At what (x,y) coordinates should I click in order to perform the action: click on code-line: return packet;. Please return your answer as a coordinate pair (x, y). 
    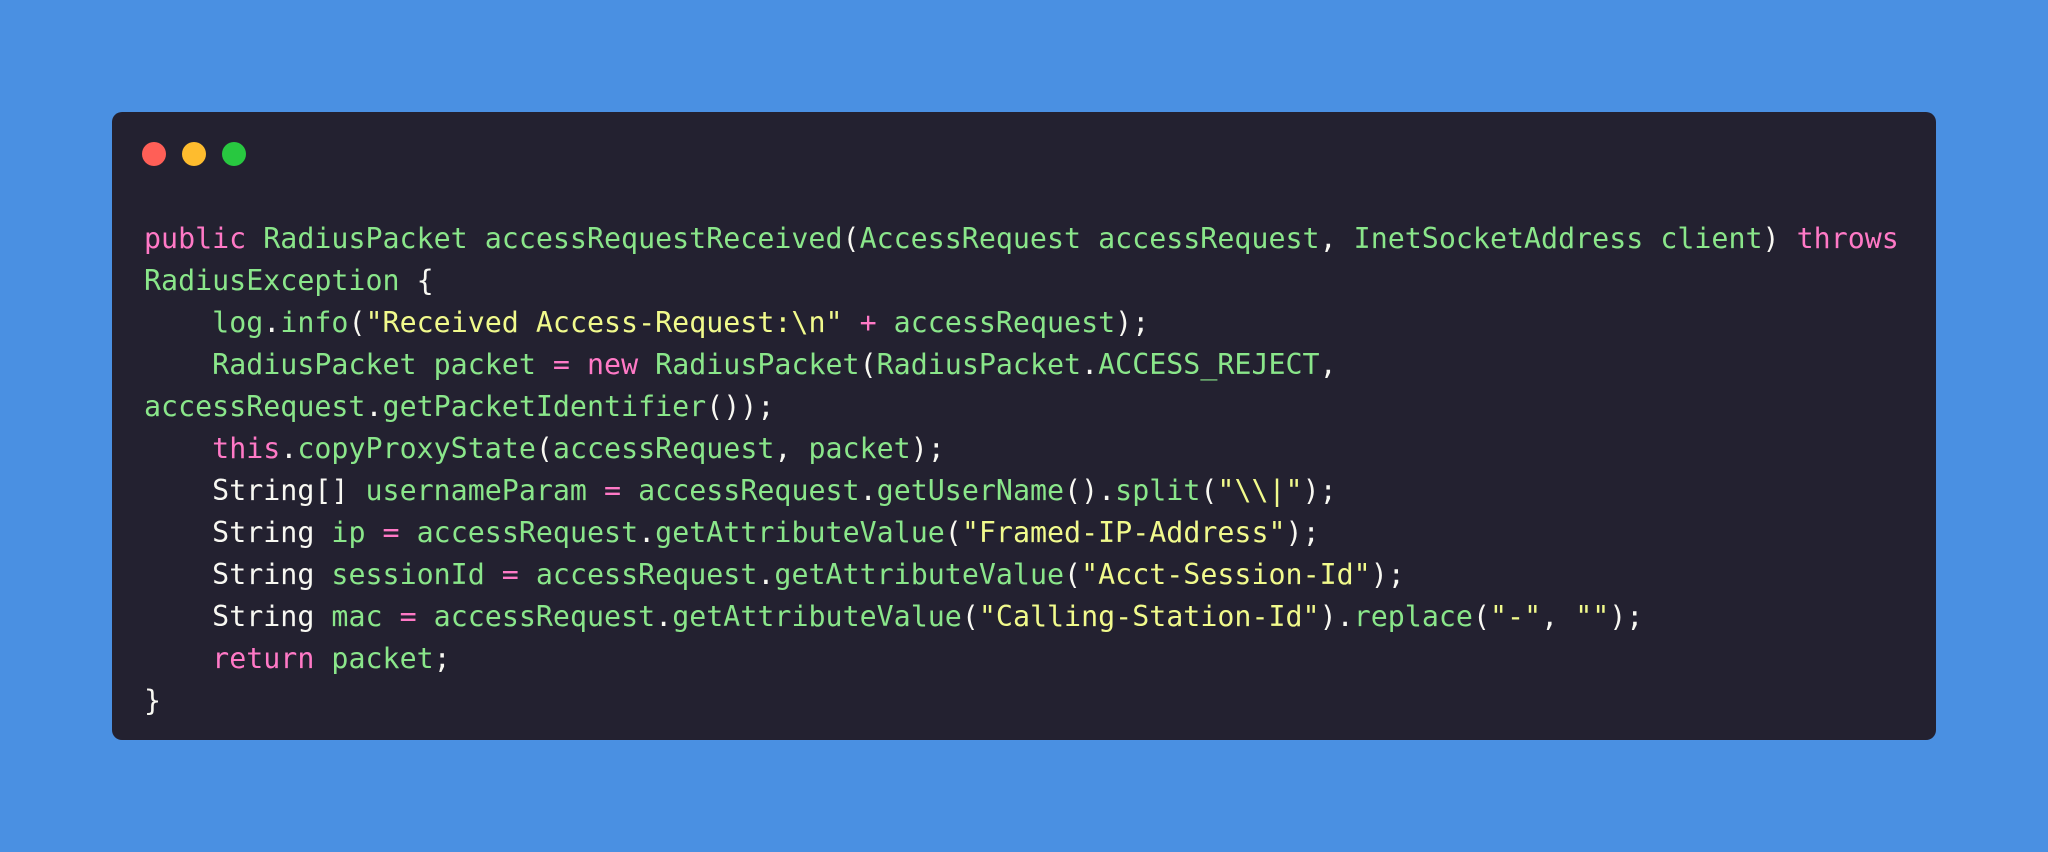
    Looking at the image, I should click on (1021, 659).